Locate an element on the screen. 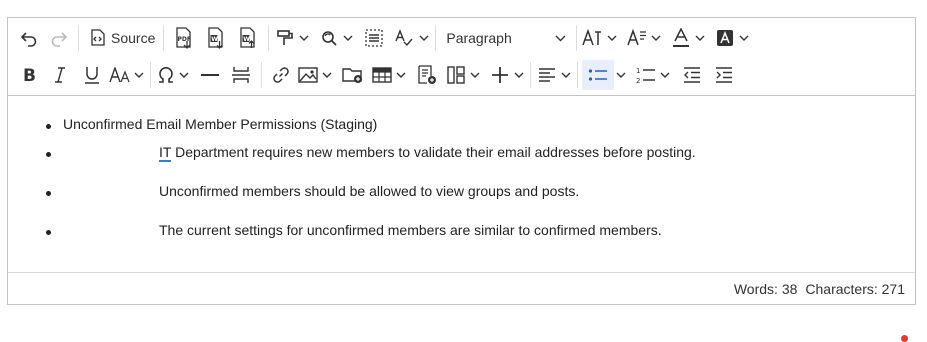 The width and height of the screenshot is (927, 342). image-icon is located at coordinates (308, 75).